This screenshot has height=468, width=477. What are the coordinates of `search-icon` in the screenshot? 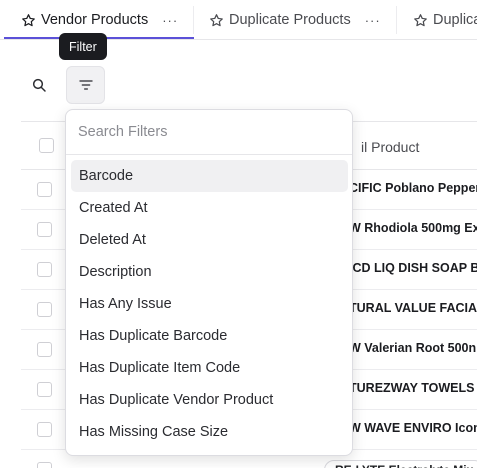 It's located at (39, 85).